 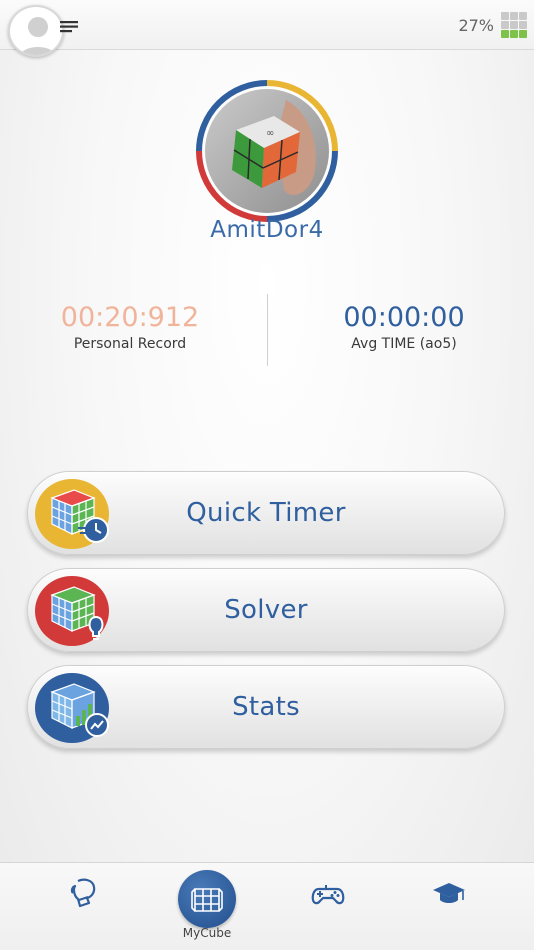 I want to click on nav-item-games, so click(x=327, y=906).